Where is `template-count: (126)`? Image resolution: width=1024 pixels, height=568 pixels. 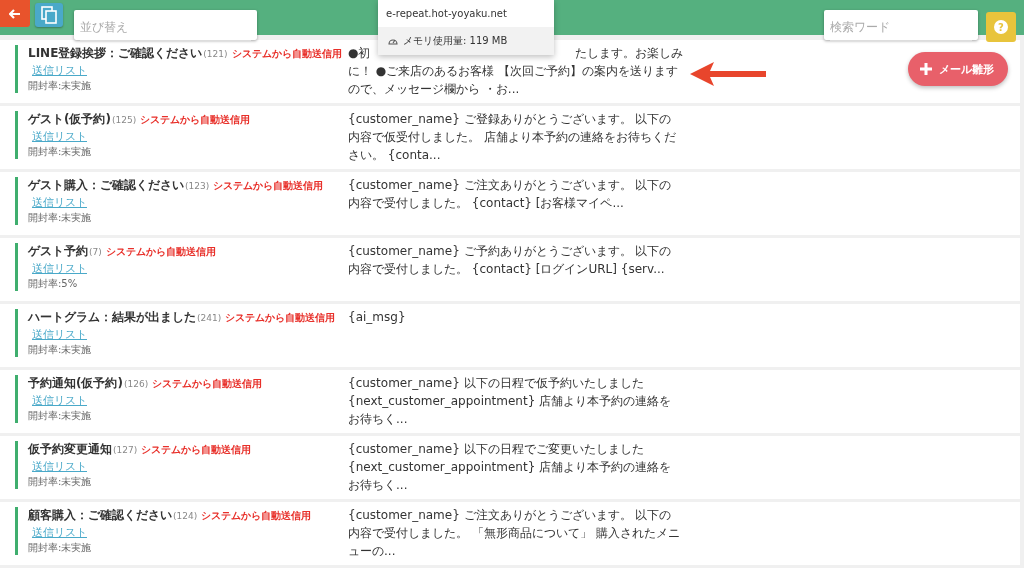 template-count: (126) is located at coordinates (136, 384).